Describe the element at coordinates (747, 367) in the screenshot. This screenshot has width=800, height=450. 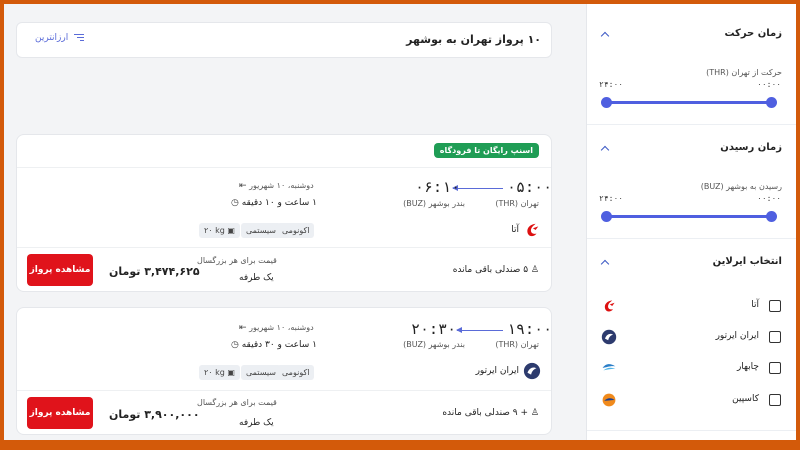
I see `airline-option-label: چابهار` at that location.